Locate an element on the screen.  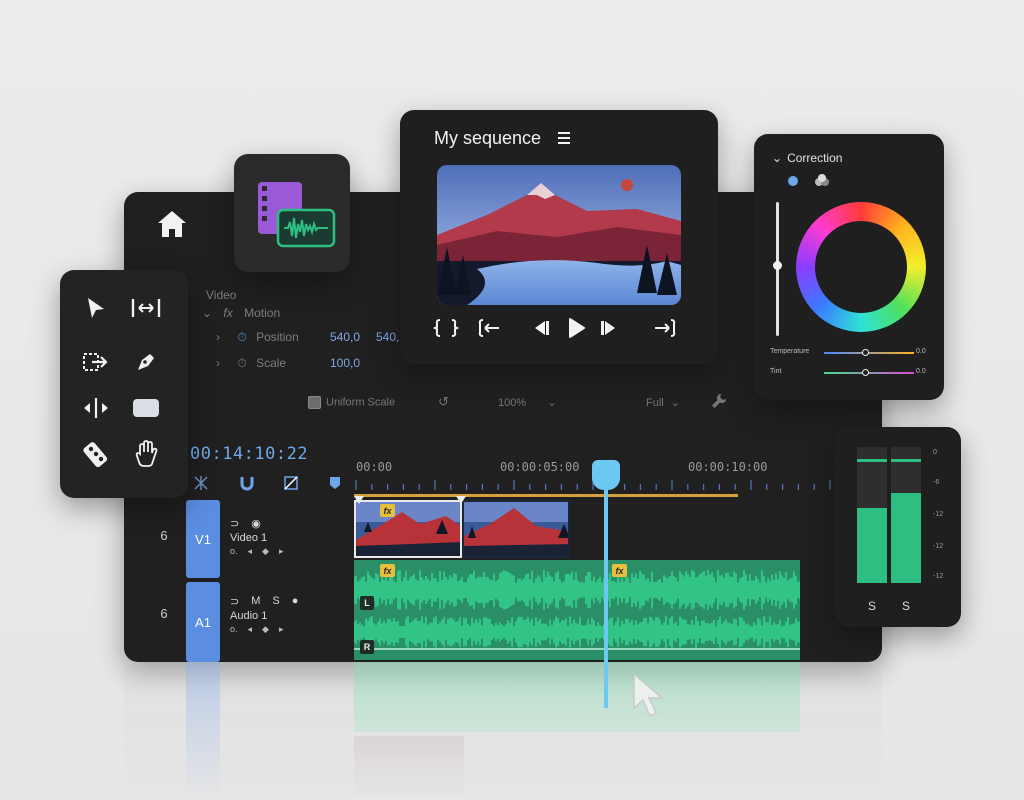
quality-select: Full ⌄ is located at coordinates (663, 402).